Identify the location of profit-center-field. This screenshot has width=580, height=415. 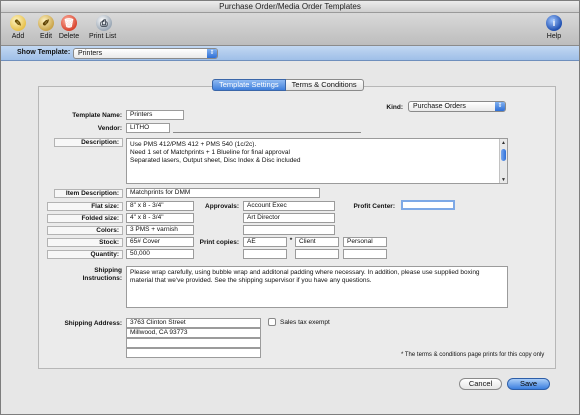
(428, 205).